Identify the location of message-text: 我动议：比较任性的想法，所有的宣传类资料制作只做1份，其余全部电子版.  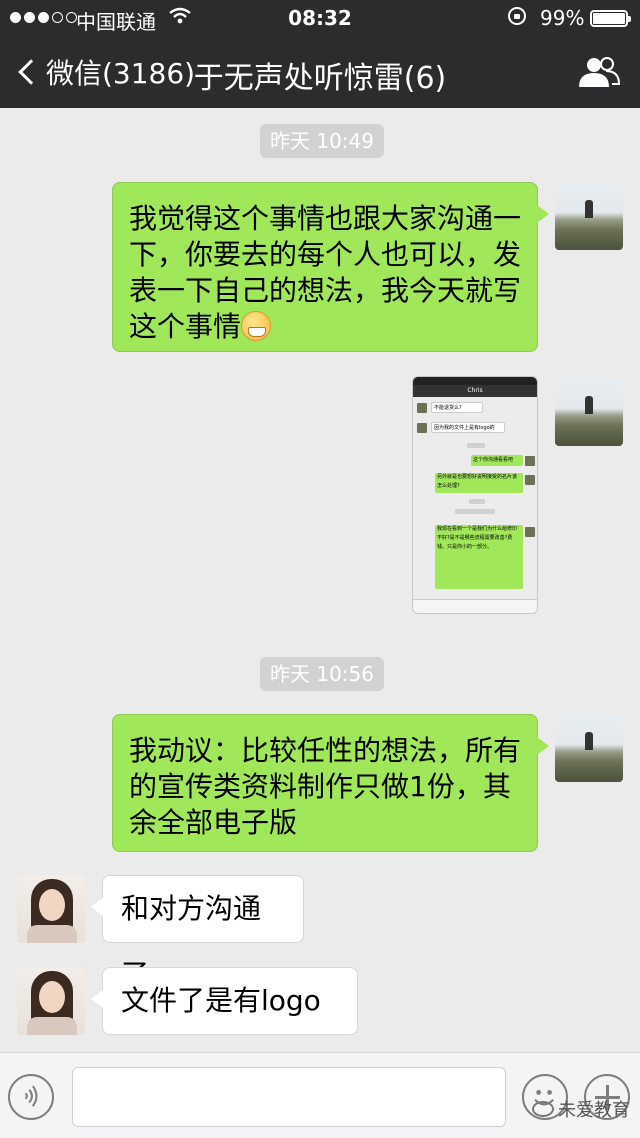
(325, 786).